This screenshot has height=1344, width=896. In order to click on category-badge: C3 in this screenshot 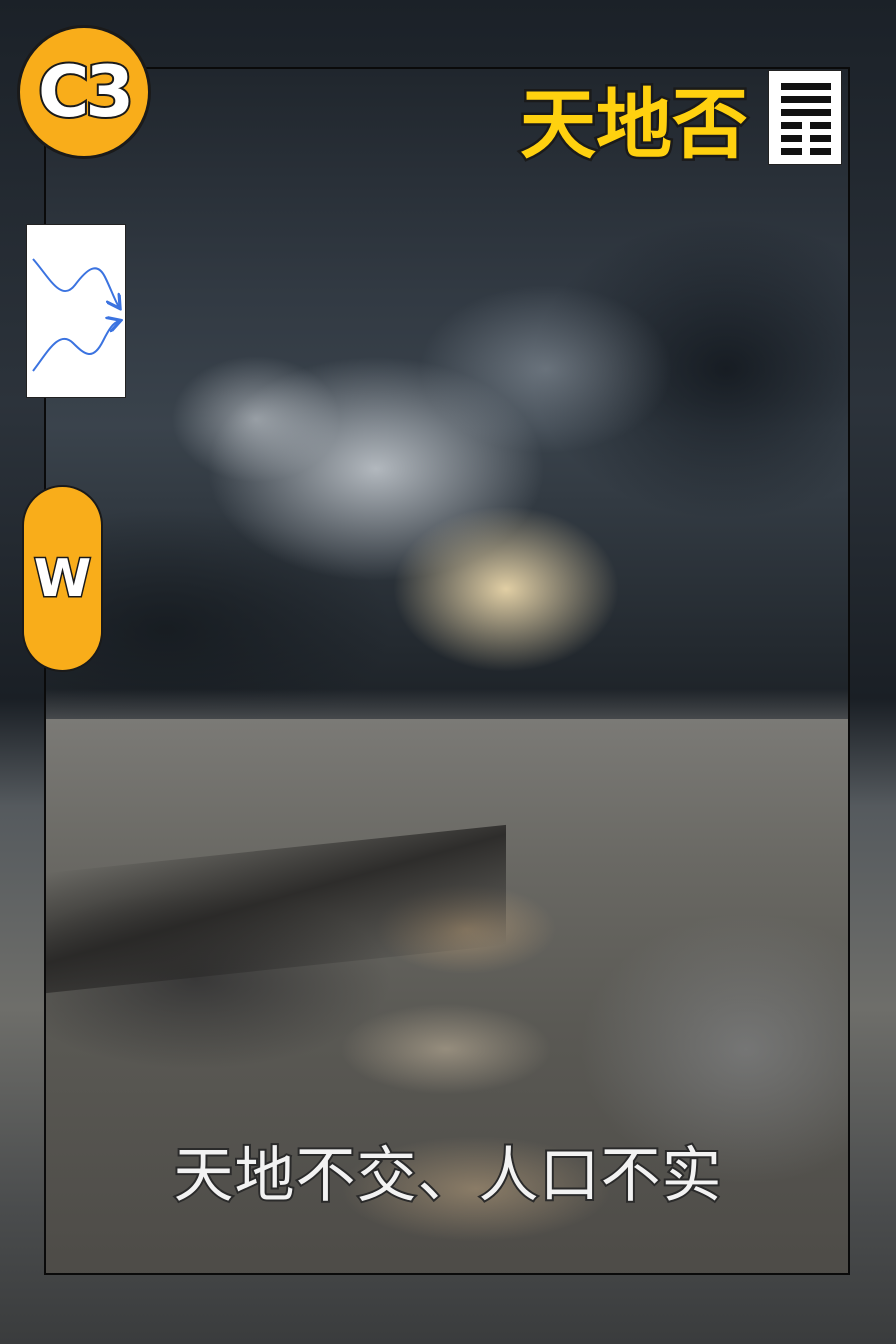, I will do `click(84, 92)`.